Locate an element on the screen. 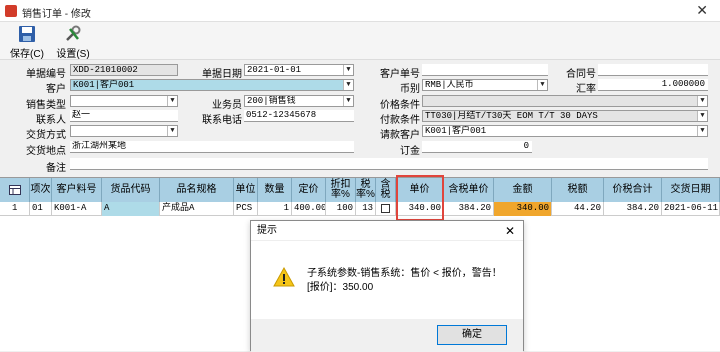  sales-type-label: 销售类型 is located at coordinates (46, 105).